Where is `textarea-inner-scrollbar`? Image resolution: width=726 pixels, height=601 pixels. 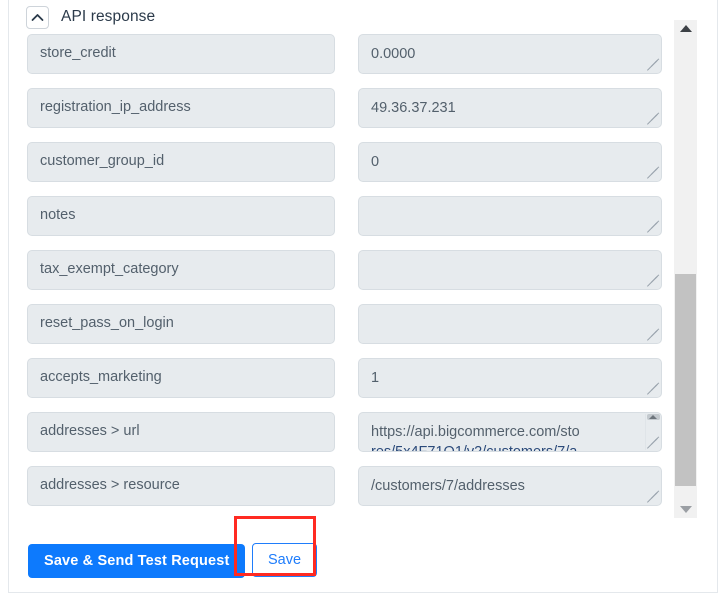 textarea-inner-scrollbar is located at coordinates (652, 432).